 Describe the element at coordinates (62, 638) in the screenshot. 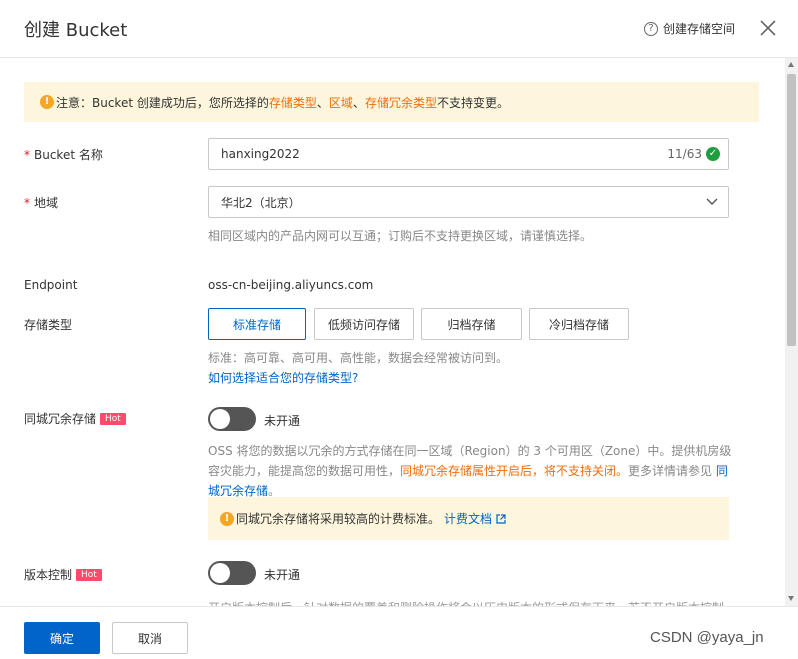

I see `confirm-button: 确定` at that location.